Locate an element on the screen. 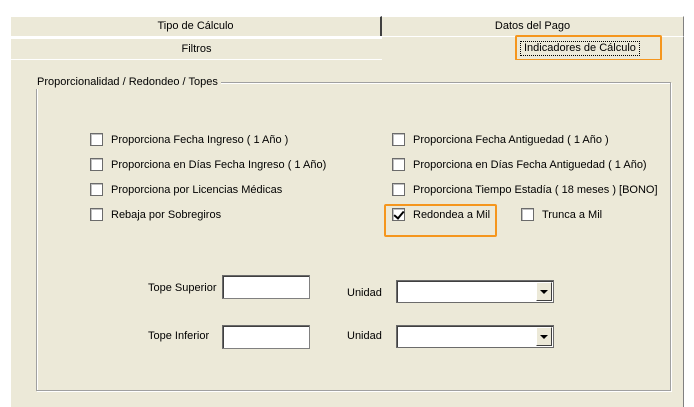 This screenshot has width=694, height=407. group-title: Proporcionalidad / Redondeo / Topes is located at coordinates (127, 82).